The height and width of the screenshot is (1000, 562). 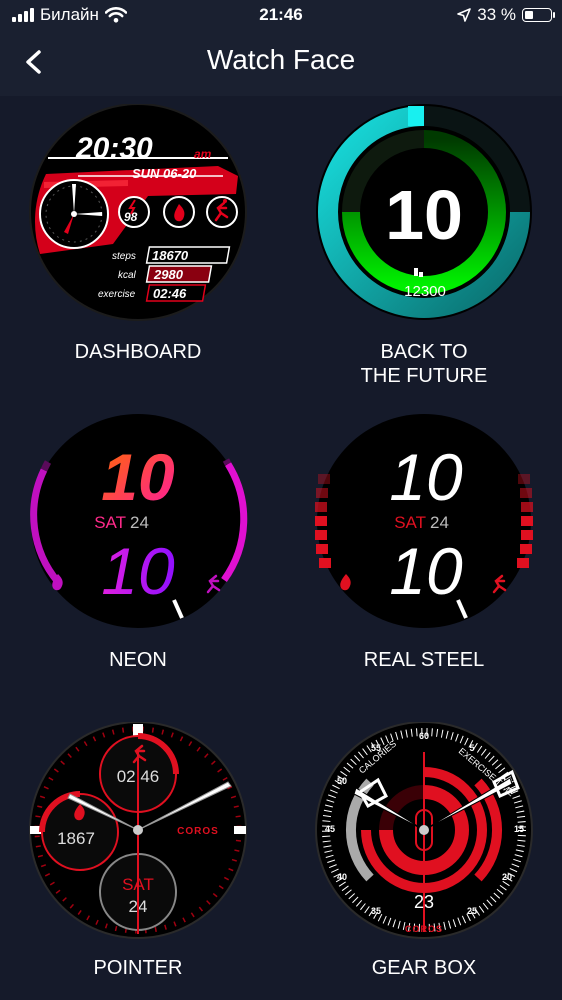 What do you see at coordinates (424, 660) in the screenshot?
I see `face-label: REAL STEEL` at bounding box center [424, 660].